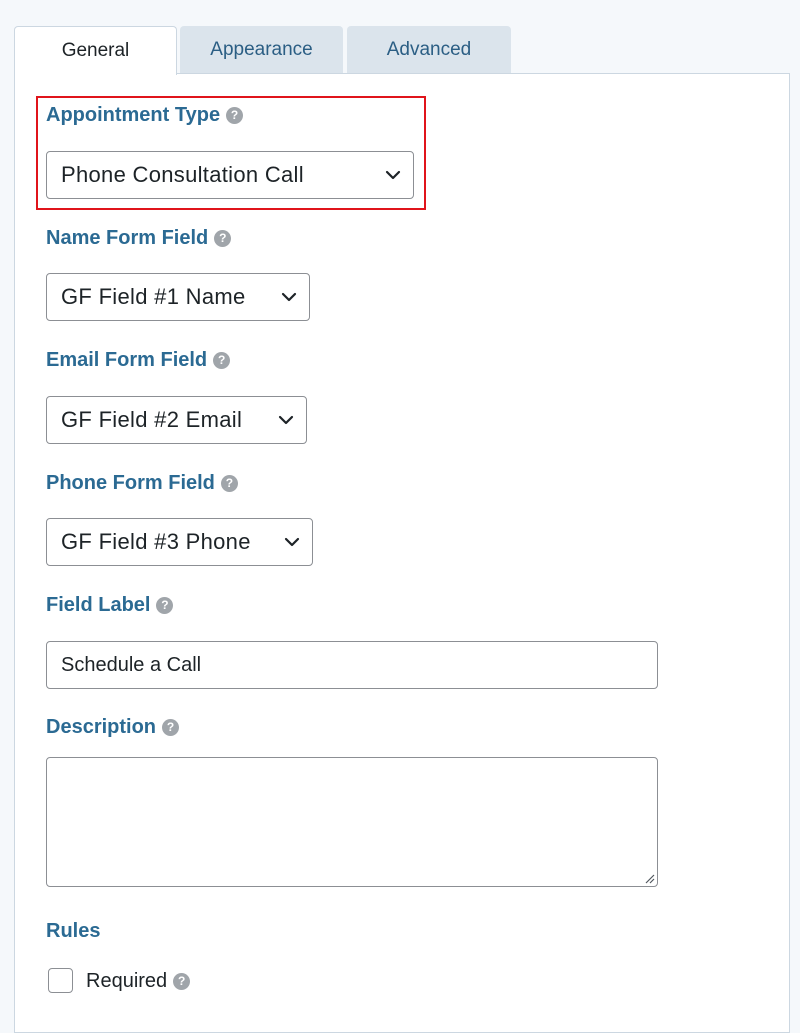 The width and height of the screenshot is (800, 1033). I want to click on tab-advanced: Advanced, so click(429, 50).